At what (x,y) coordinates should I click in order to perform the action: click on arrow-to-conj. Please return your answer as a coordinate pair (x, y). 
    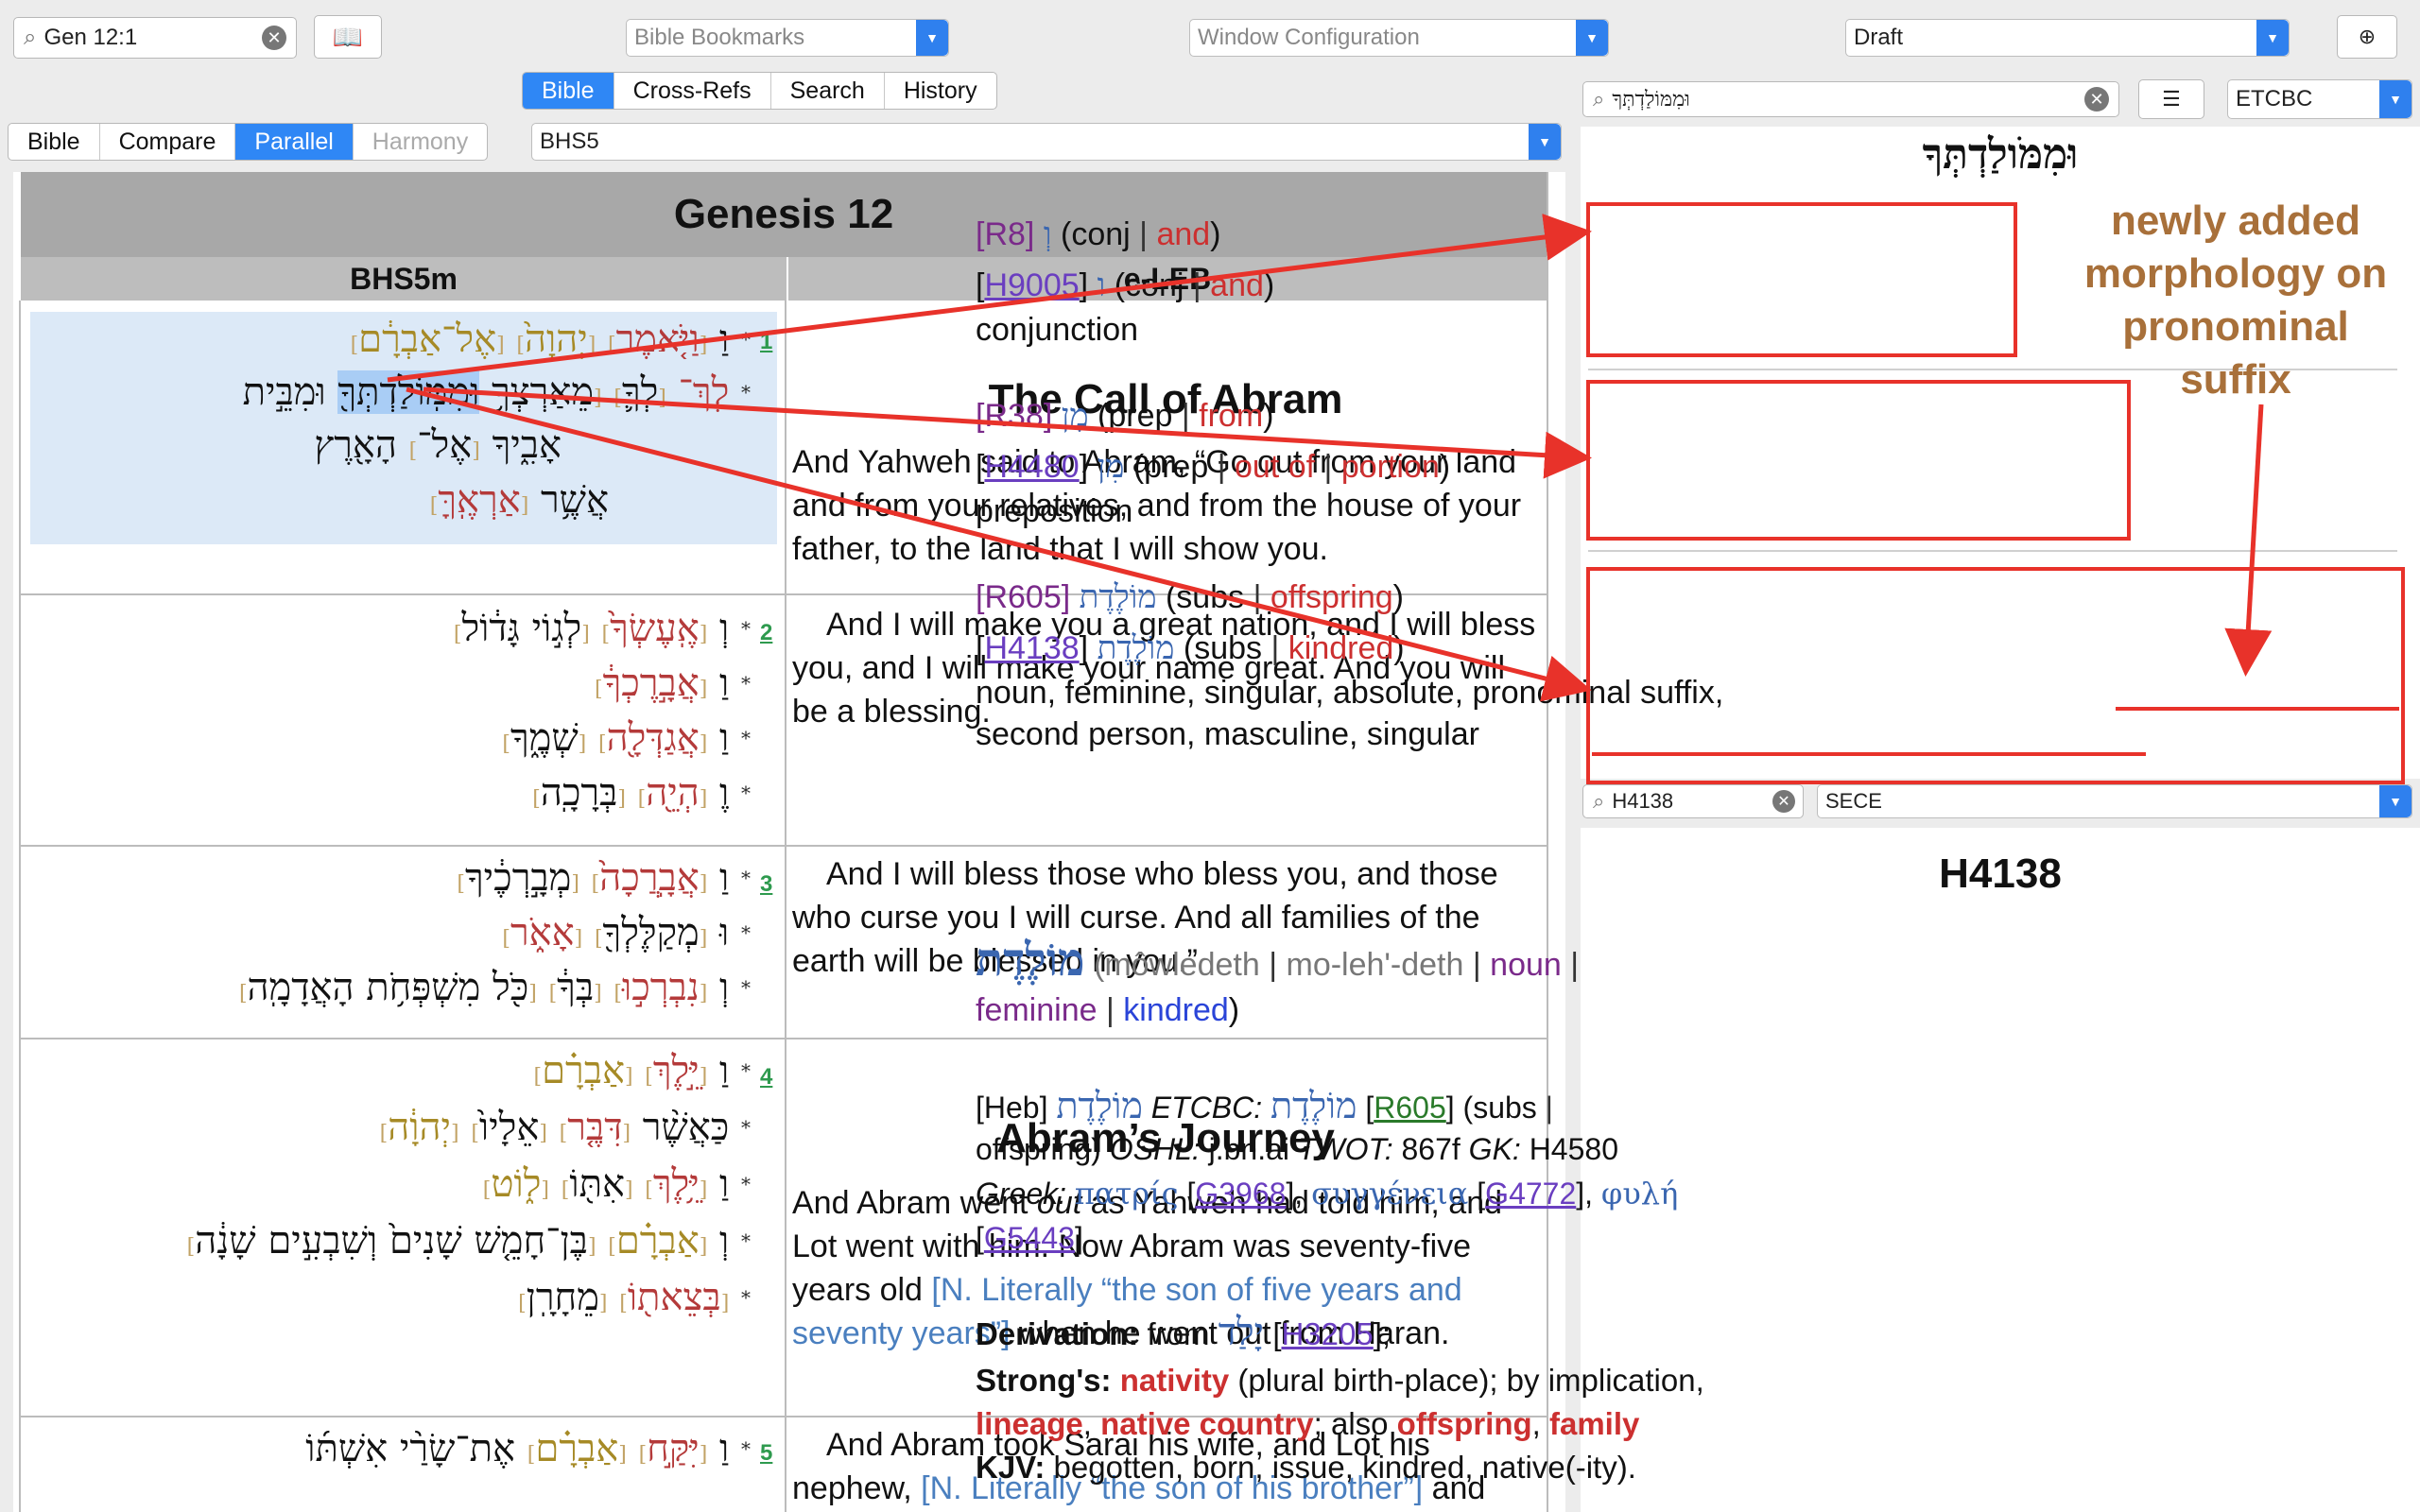
    Looking at the image, I should click on (990, 298).